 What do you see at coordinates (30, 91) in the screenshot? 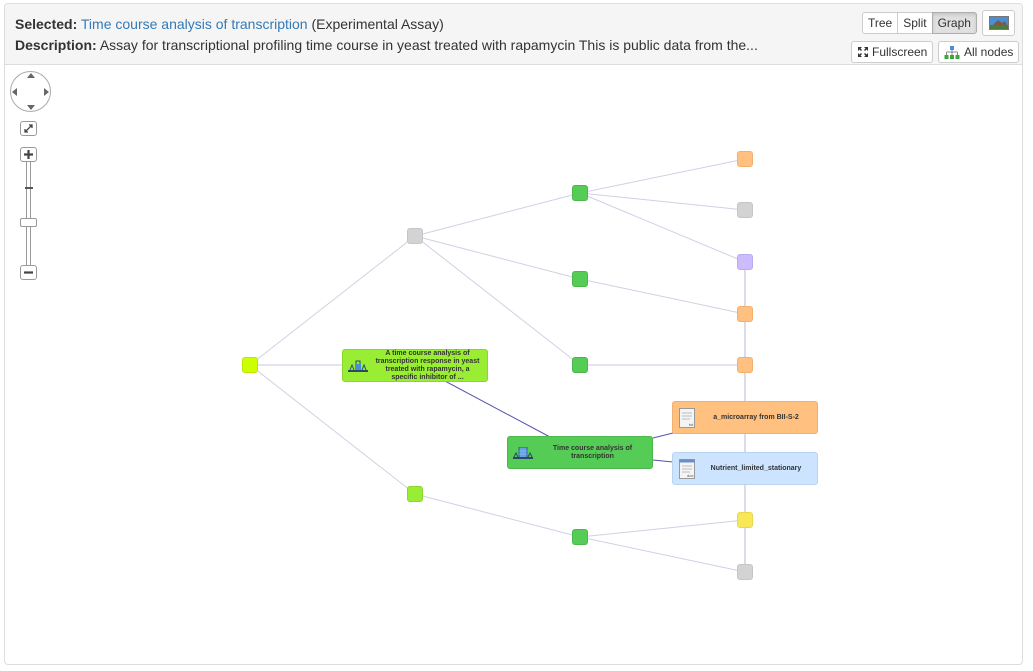
I see `pan-control` at bounding box center [30, 91].